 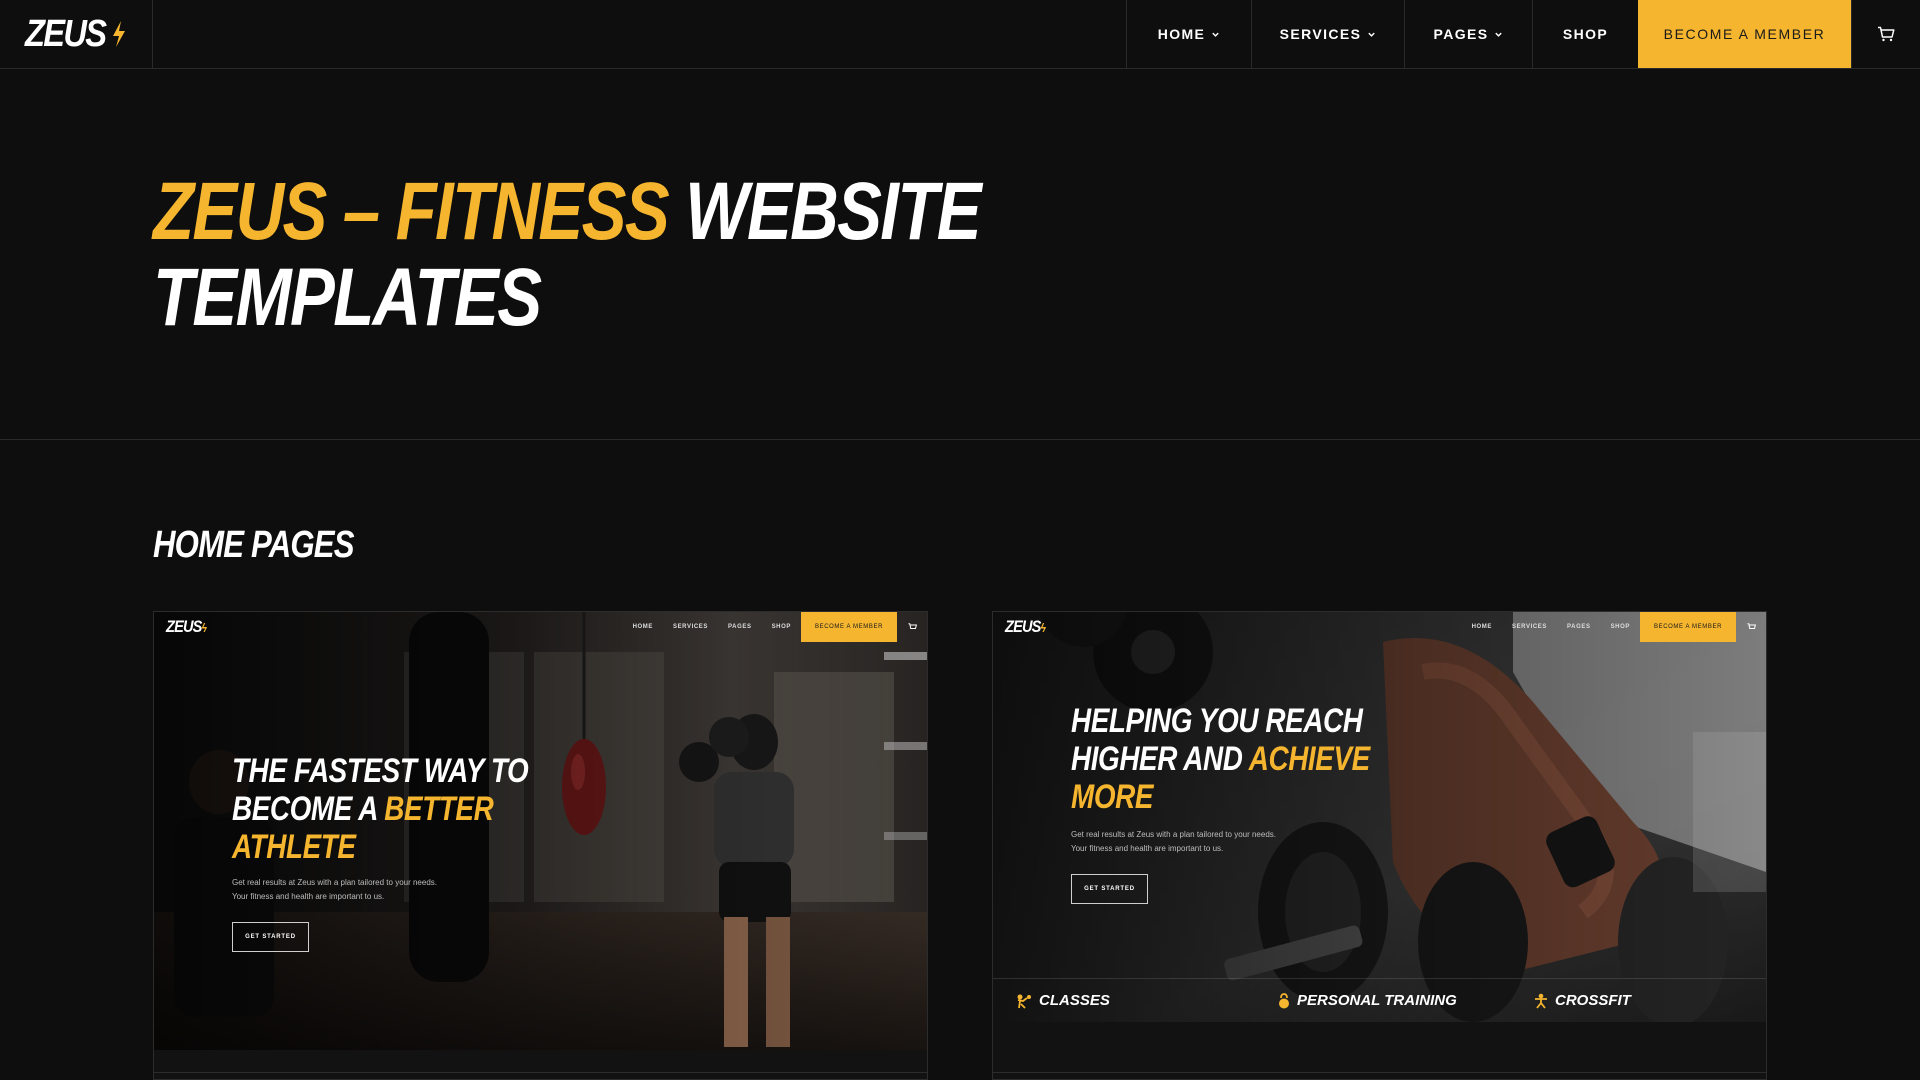 What do you see at coordinates (411, 211) in the screenshot?
I see `page-title-accent: ZEUS – FITNESS` at bounding box center [411, 211].